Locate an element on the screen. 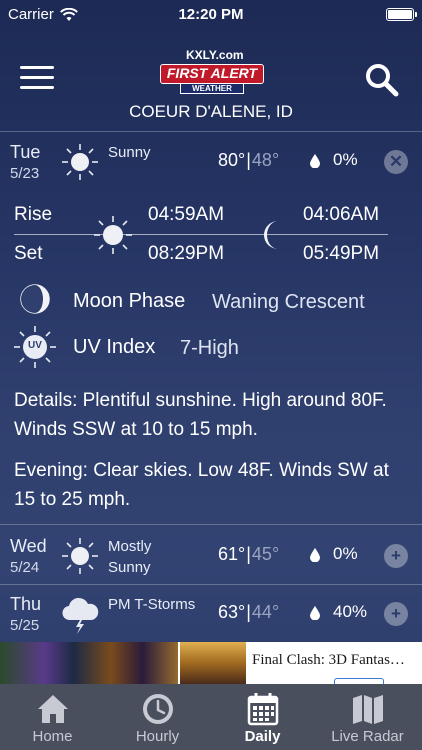 This screenshot has height=750, width=422. tab-home: Home is located at coordinates (52, 717).